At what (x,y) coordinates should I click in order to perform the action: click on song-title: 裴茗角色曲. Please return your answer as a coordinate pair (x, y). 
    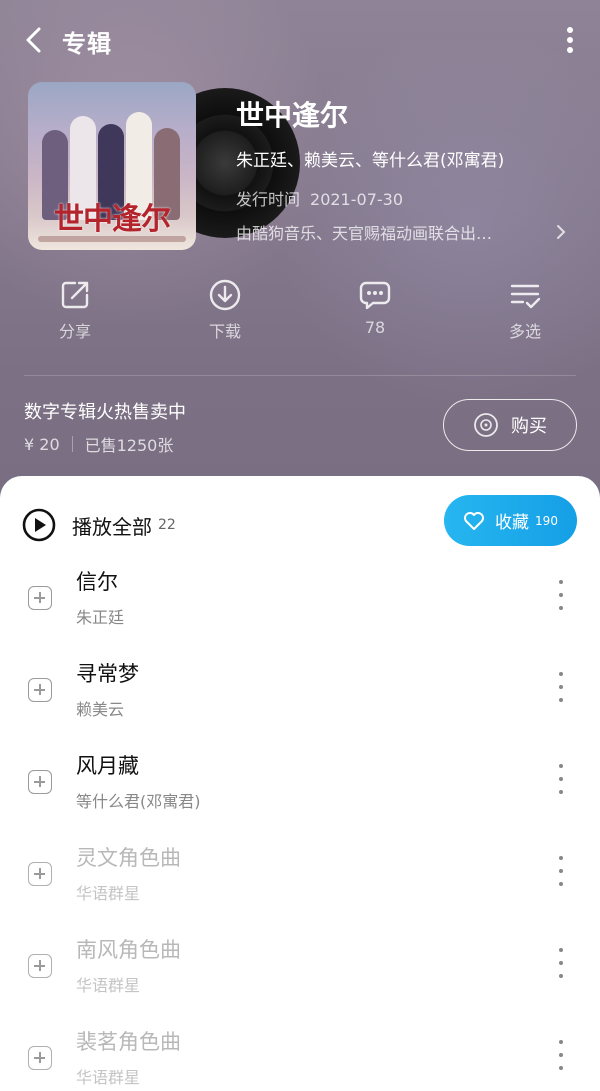
    Looking at the image, I should click on (128, 1042).